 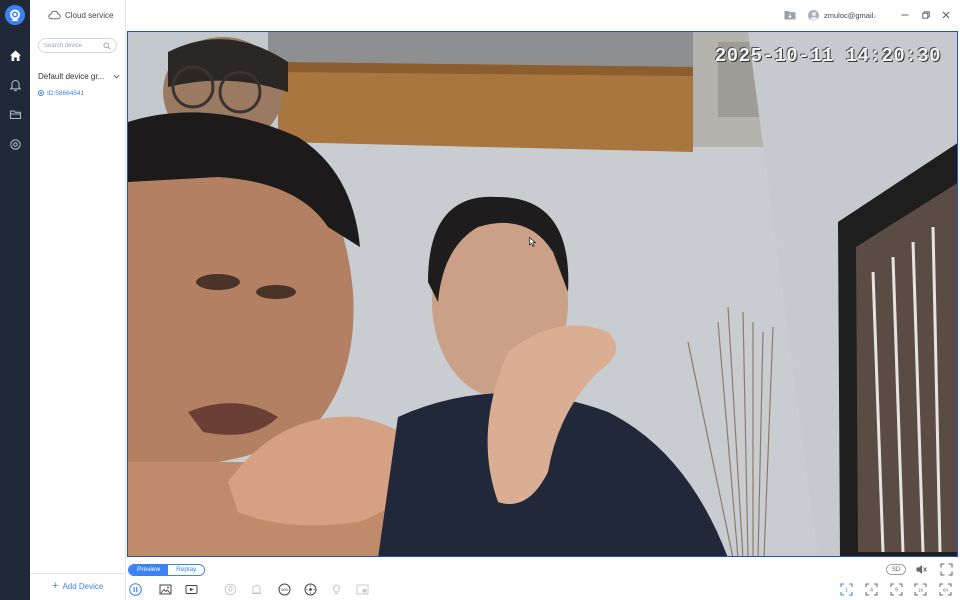 What do you see at coordinates (72, 45) in the screenshot?
I see `search-input` at bounding box center [72, 45].